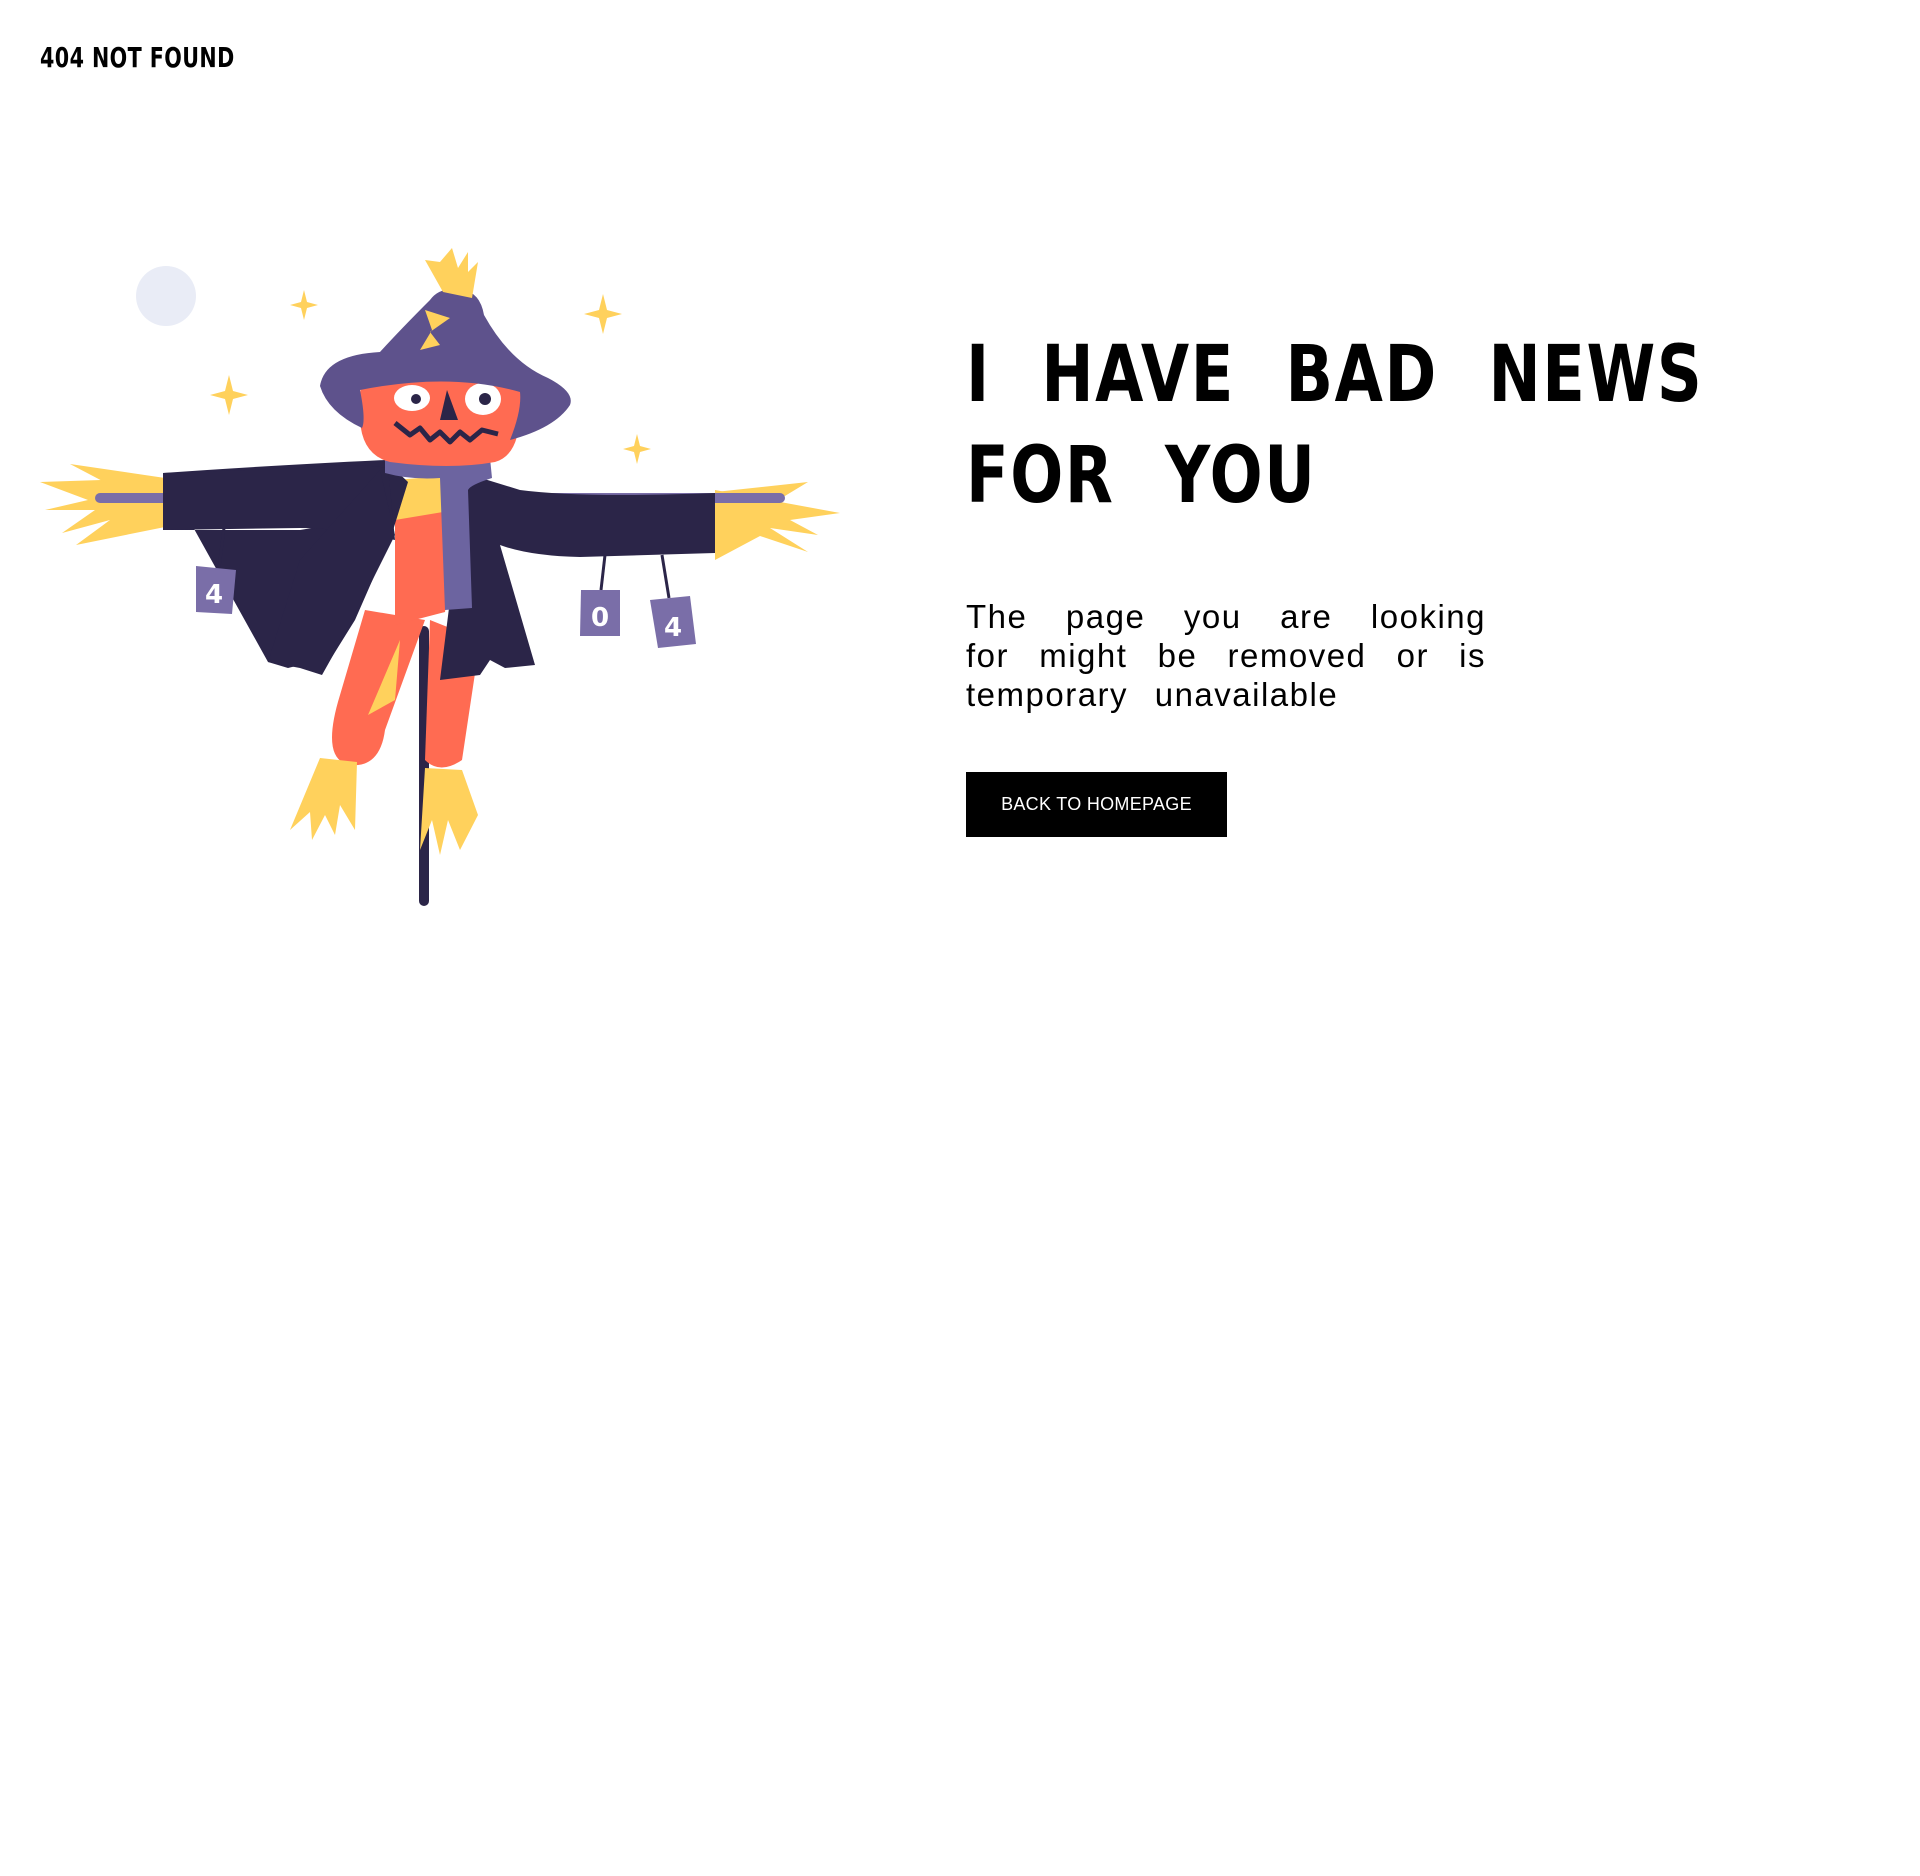 The width and height of the screenshot is (1920, 1876). Describe the element at coordinates (1141, 476) in the screenshot. I see `headline-line-2: FOR YOU` at that location.